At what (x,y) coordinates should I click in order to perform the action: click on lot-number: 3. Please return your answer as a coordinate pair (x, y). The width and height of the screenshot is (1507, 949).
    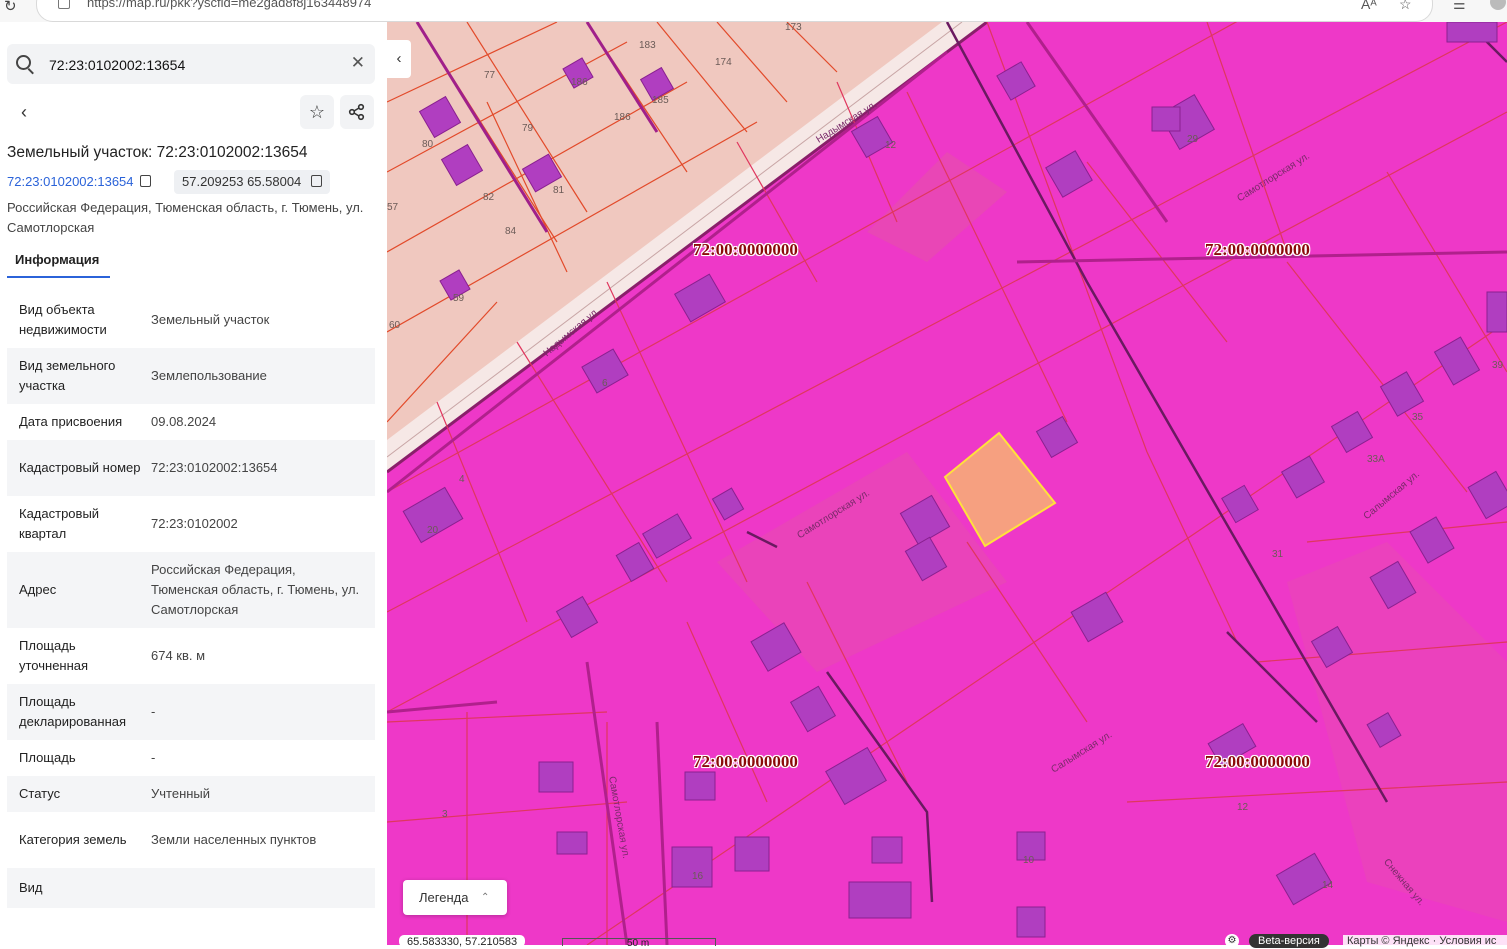
    Looking at the image, I should click on (445, 814).